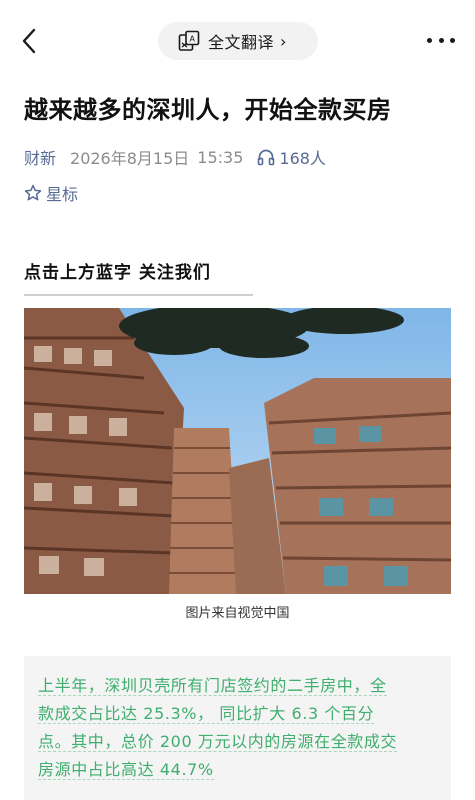 Image resolution: width=475 pixels, height=800 pixels. I want to click on star-icon, so click(33, 193).